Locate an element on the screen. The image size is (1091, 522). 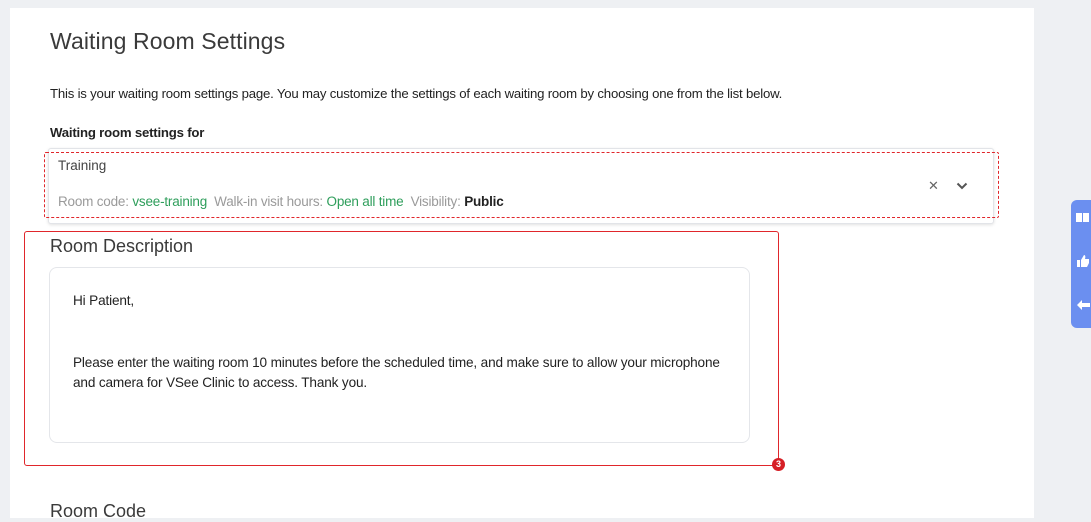
visibility-value: Public is located at coordinates (484, 201).